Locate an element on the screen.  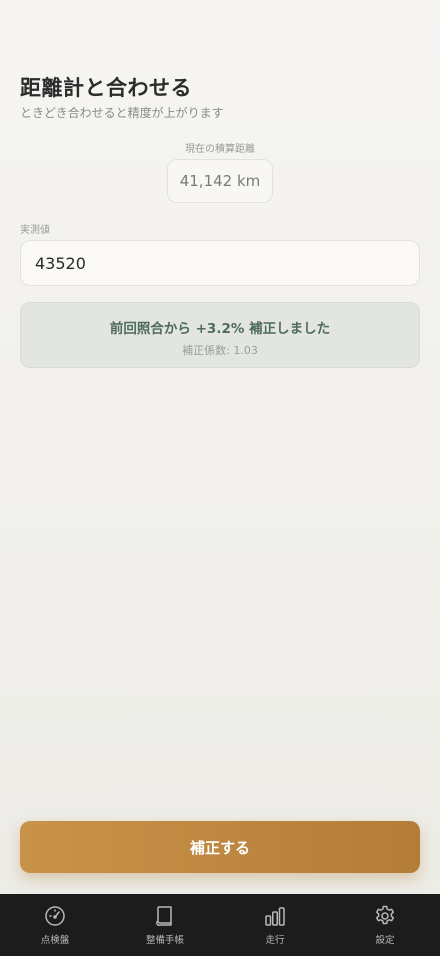
tab-settings-label: 設定 is located at coordinates (385, 940).